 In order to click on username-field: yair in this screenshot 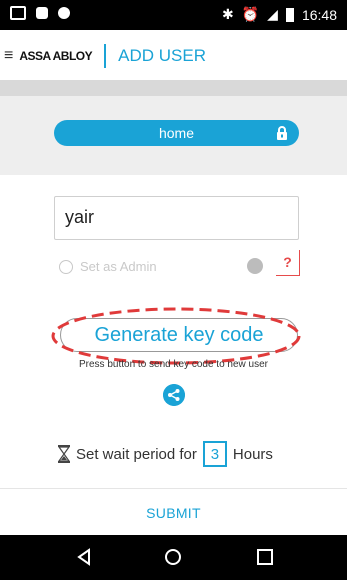, I will do `click(176, 218)`.